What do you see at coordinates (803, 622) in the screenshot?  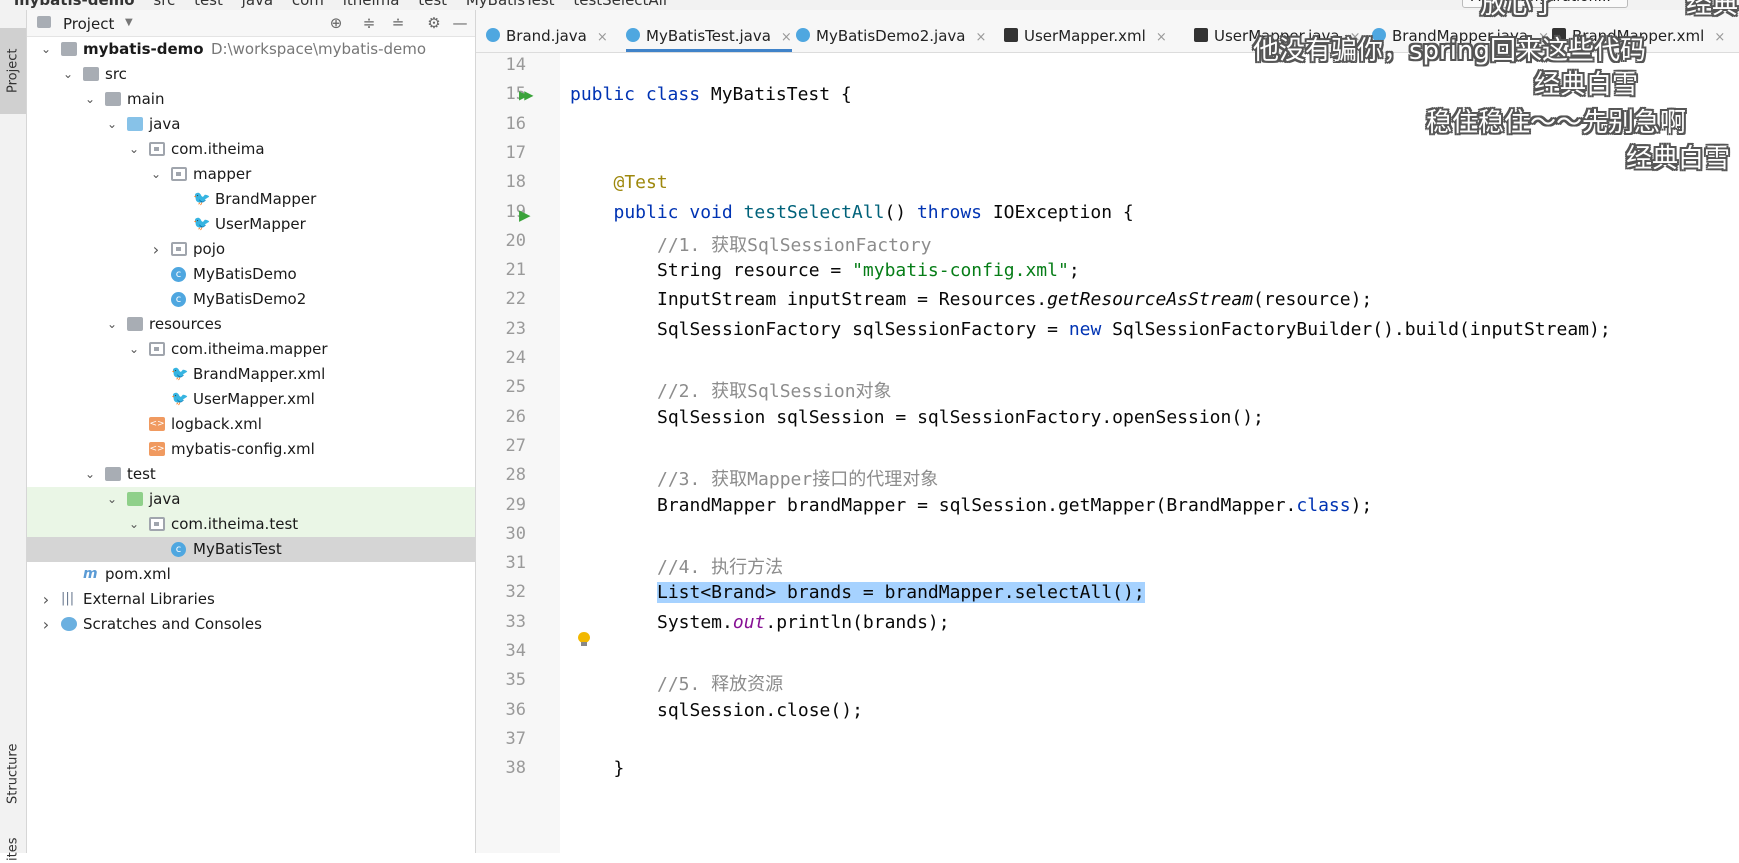 I see `code-line: System.out.println(brands);` at bounding box center [803, 622].